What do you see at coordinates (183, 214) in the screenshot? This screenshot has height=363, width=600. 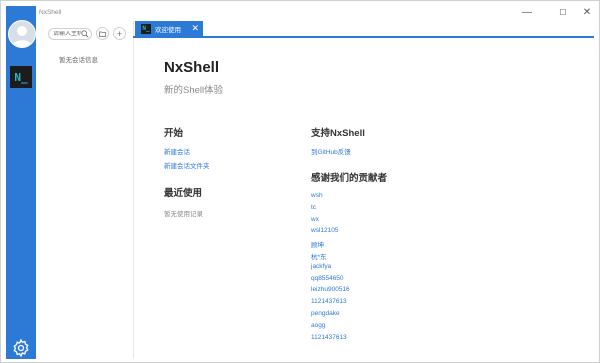 I see `no-recent-text: 暂无使用记录` at bounding box center [183, 214].